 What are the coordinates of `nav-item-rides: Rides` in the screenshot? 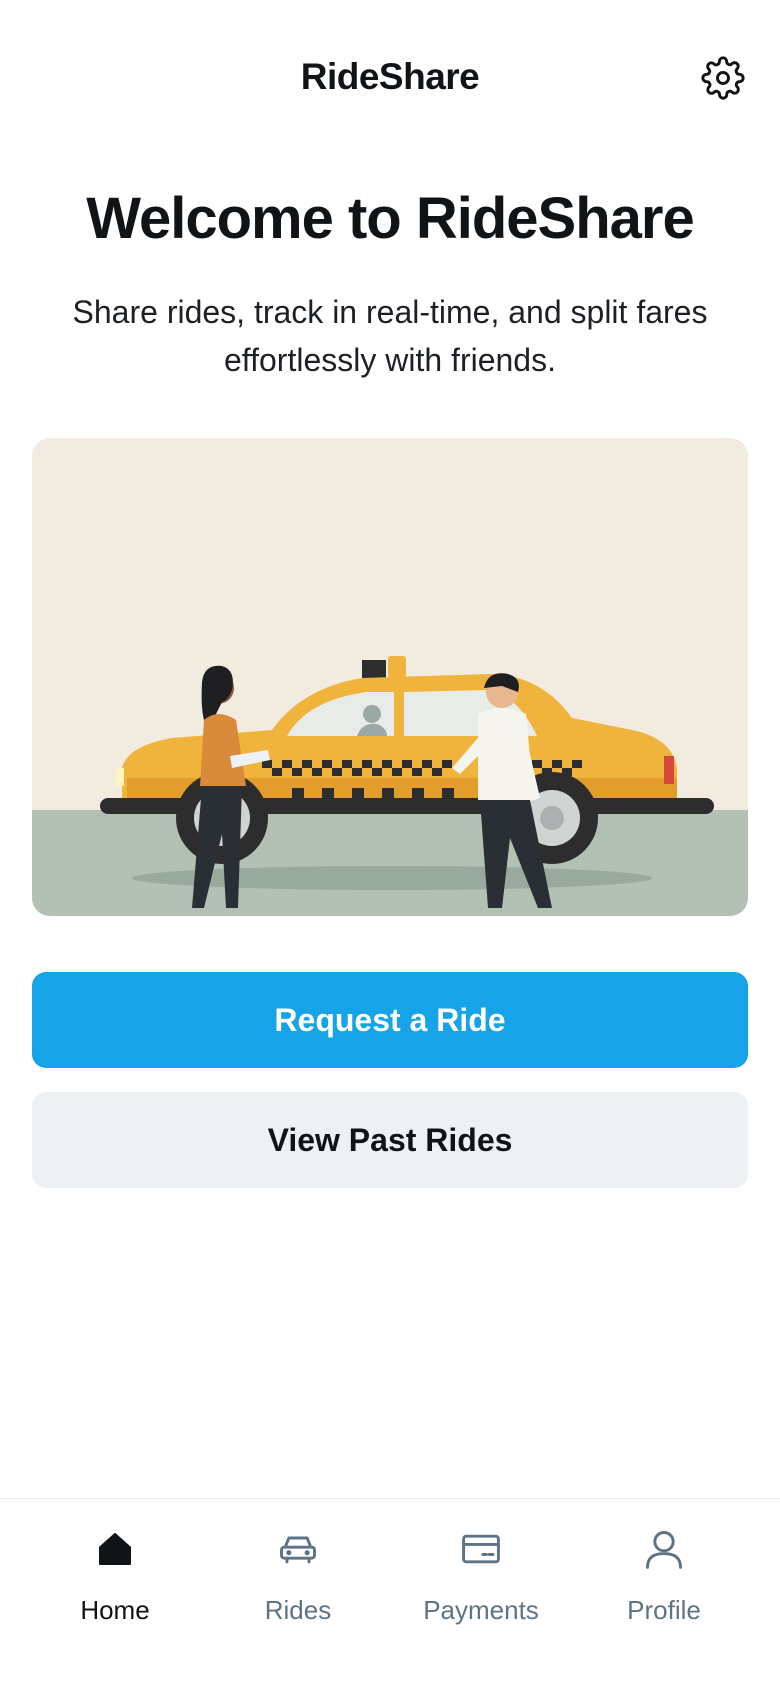 It's located at (298, 1582).